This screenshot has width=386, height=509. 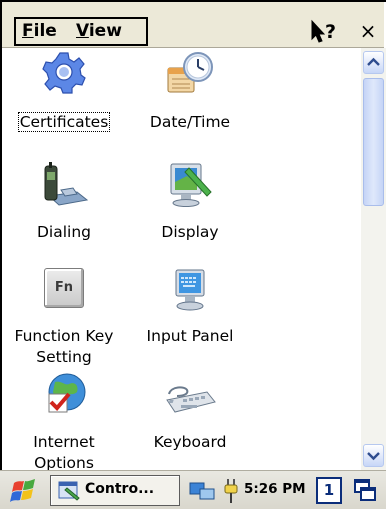 I want to click on control-panel-icon, so click(x=69, y=491).